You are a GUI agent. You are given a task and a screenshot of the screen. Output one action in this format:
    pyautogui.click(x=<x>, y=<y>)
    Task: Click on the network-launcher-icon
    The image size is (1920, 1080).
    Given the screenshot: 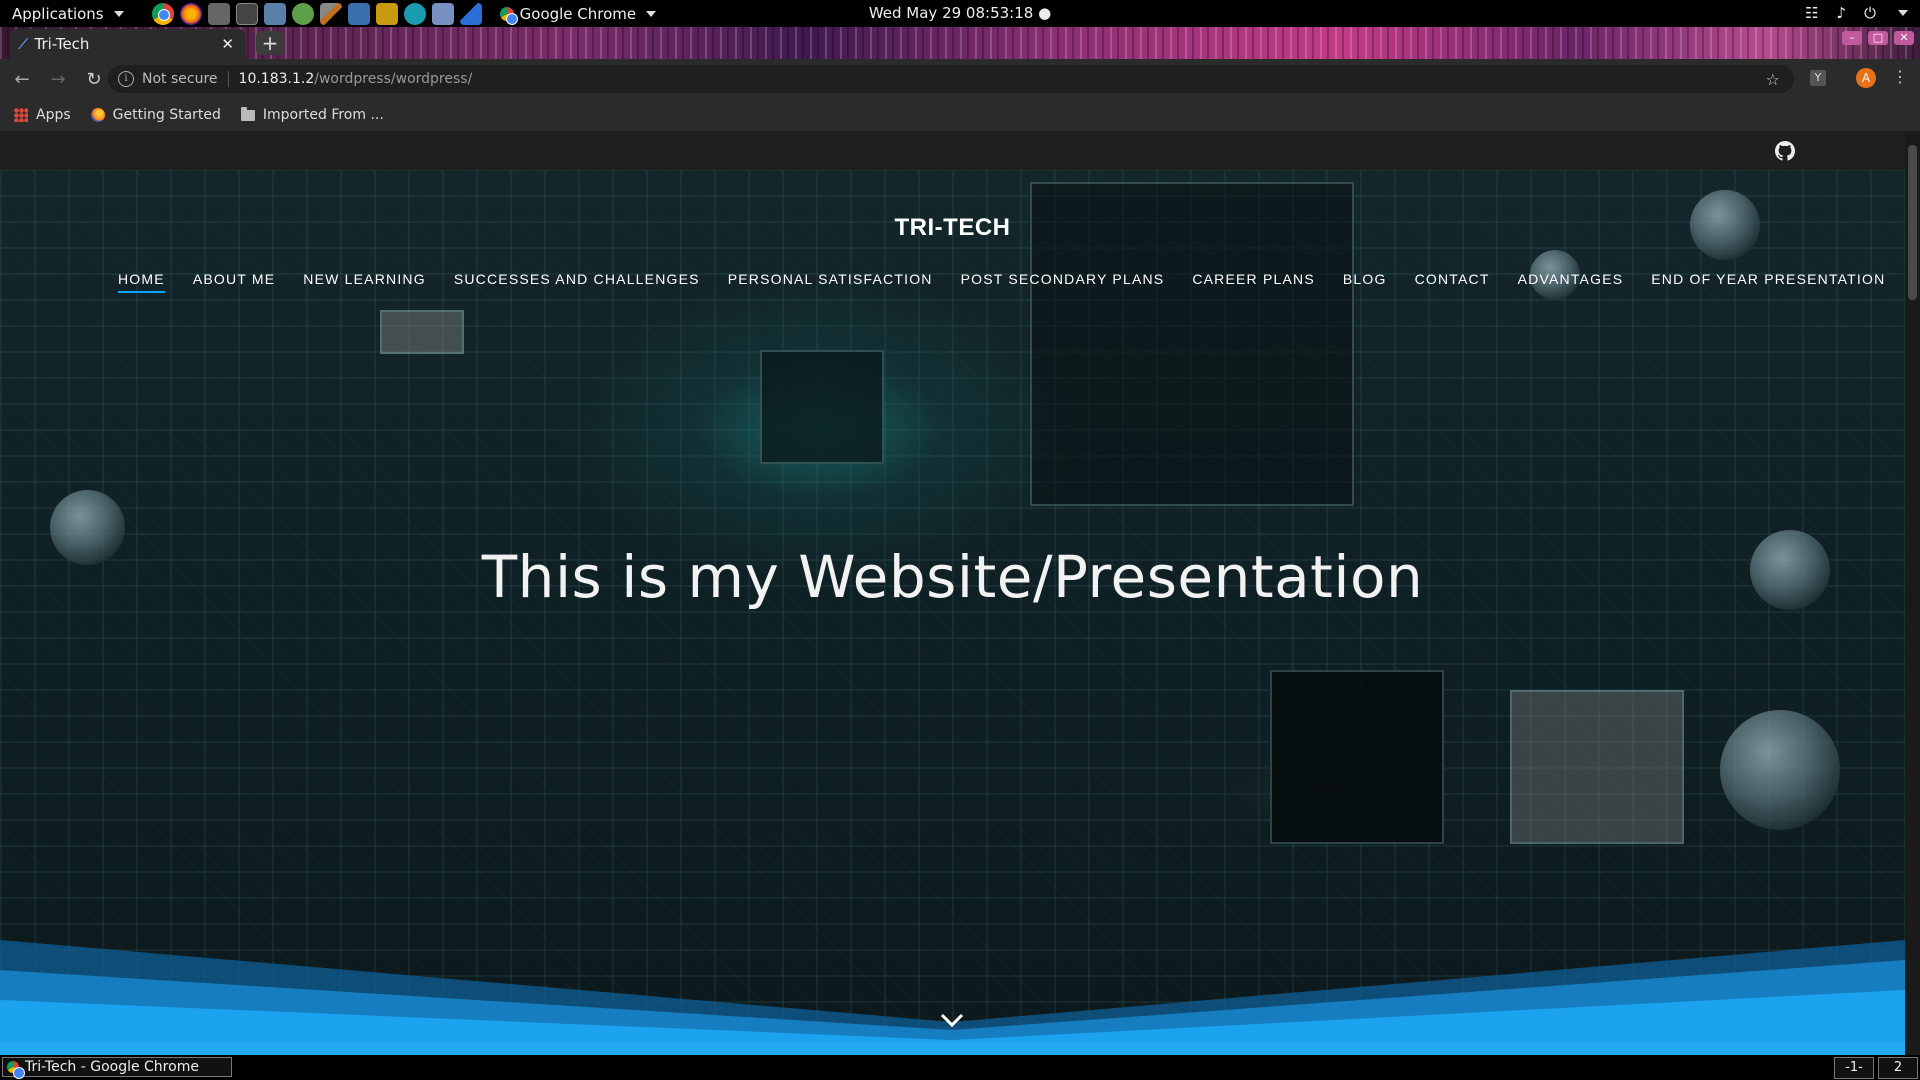 What is the action you would take?
    pyautogui.click(x=386, y=13)
    